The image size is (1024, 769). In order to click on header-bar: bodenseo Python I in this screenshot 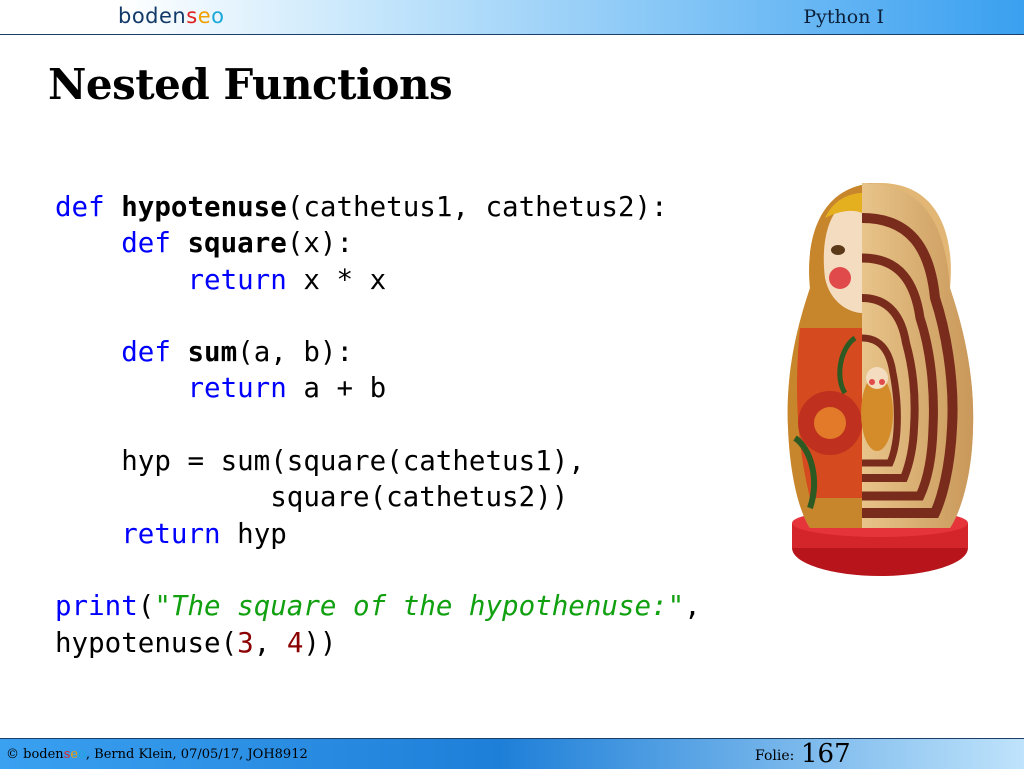, I will do `click(512, 17)`.